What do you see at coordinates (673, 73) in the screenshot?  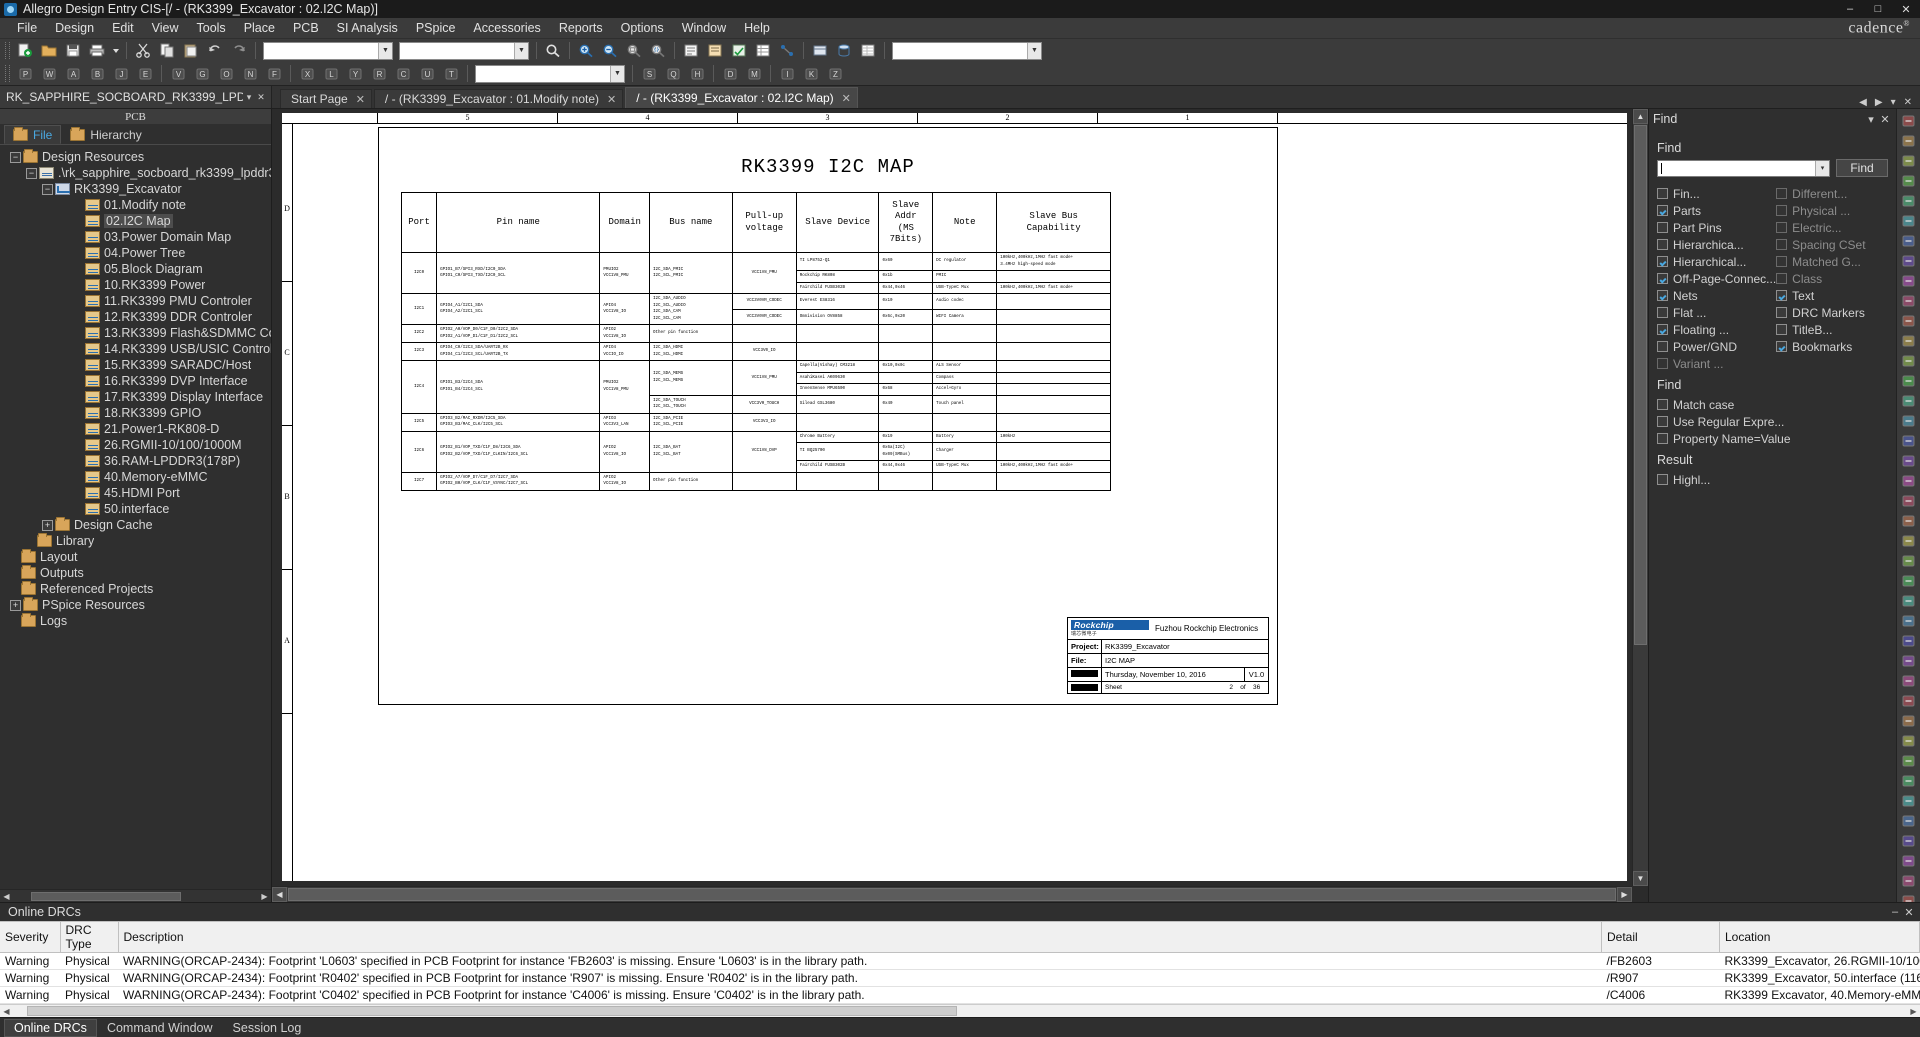 I see `zoom-tool-icon: Q` at bounding box center [673, 73].